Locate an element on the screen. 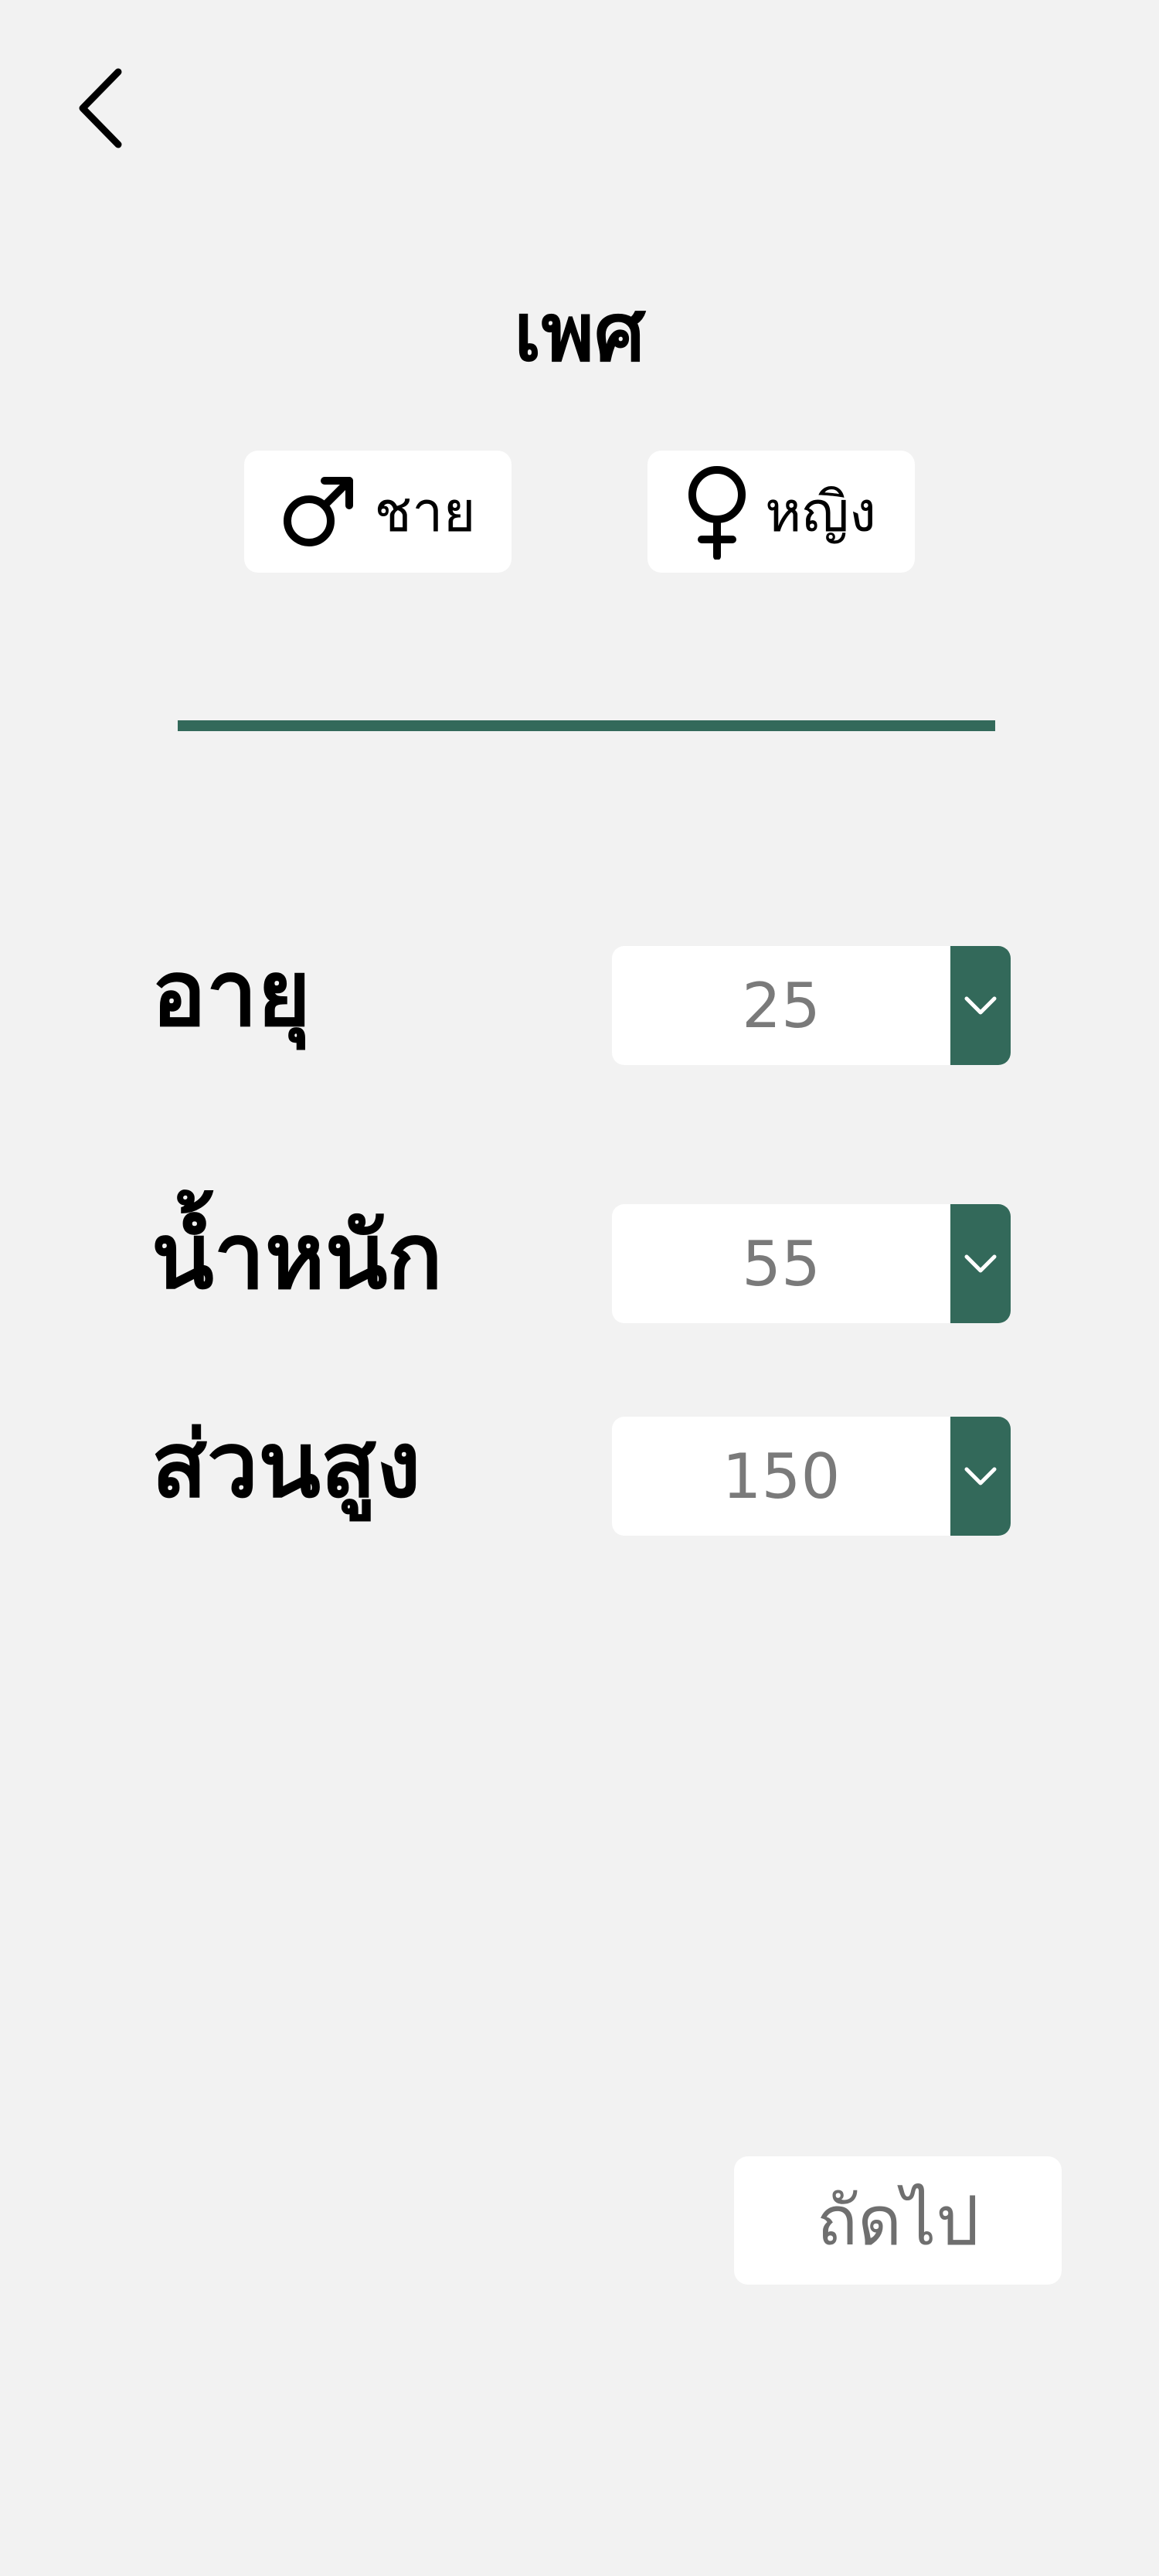 This screenshot has height=2576, width=1159. weight-dropdown-toggle is located at coordinates (980, 1263).